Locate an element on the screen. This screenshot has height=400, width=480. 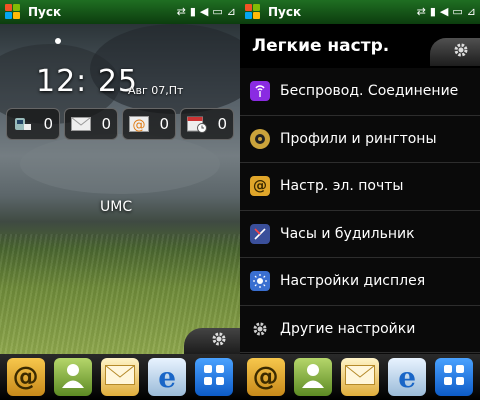
settings-corner-tab is located at coordinates (212, 341).